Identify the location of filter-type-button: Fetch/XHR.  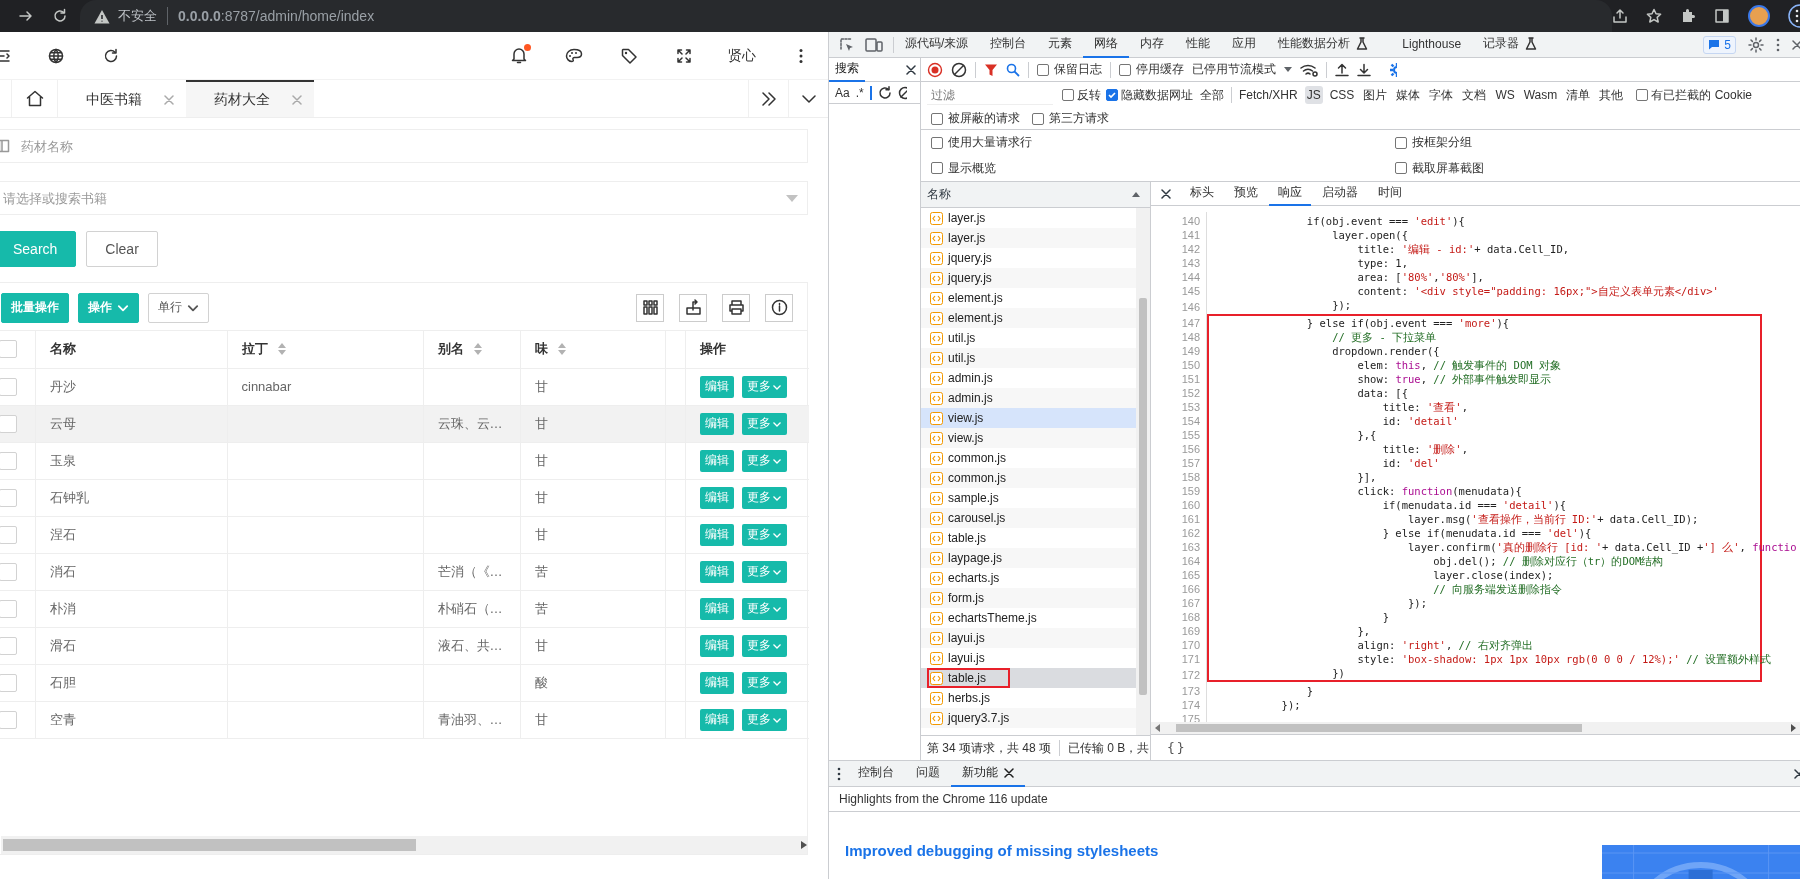
(1268, 95).